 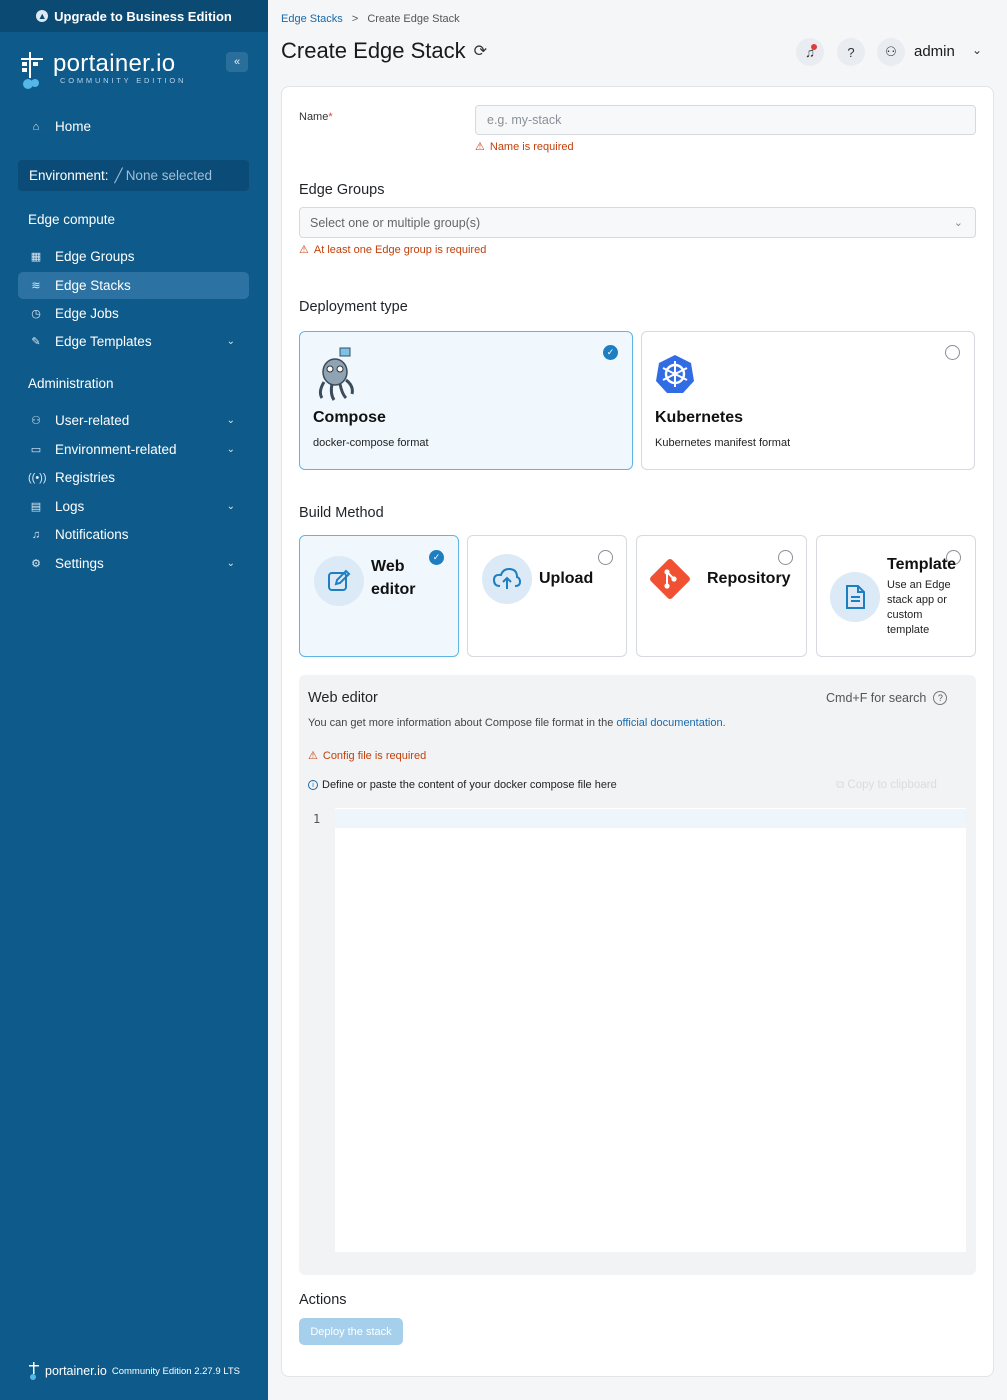 What do you see at coordinates (723, 443) in the screenshot?
I see `kubernetes-desc: Kubernetes manifest format` at bounding box center [723, 443].